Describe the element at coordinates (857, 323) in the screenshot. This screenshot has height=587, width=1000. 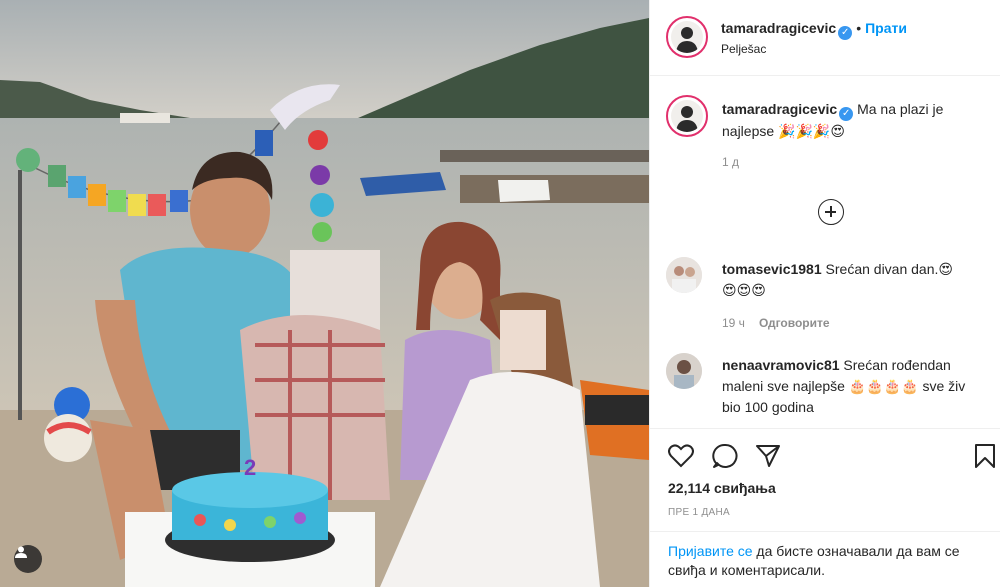
I see `comment-meta: 19 ч Одговорите` at that location.